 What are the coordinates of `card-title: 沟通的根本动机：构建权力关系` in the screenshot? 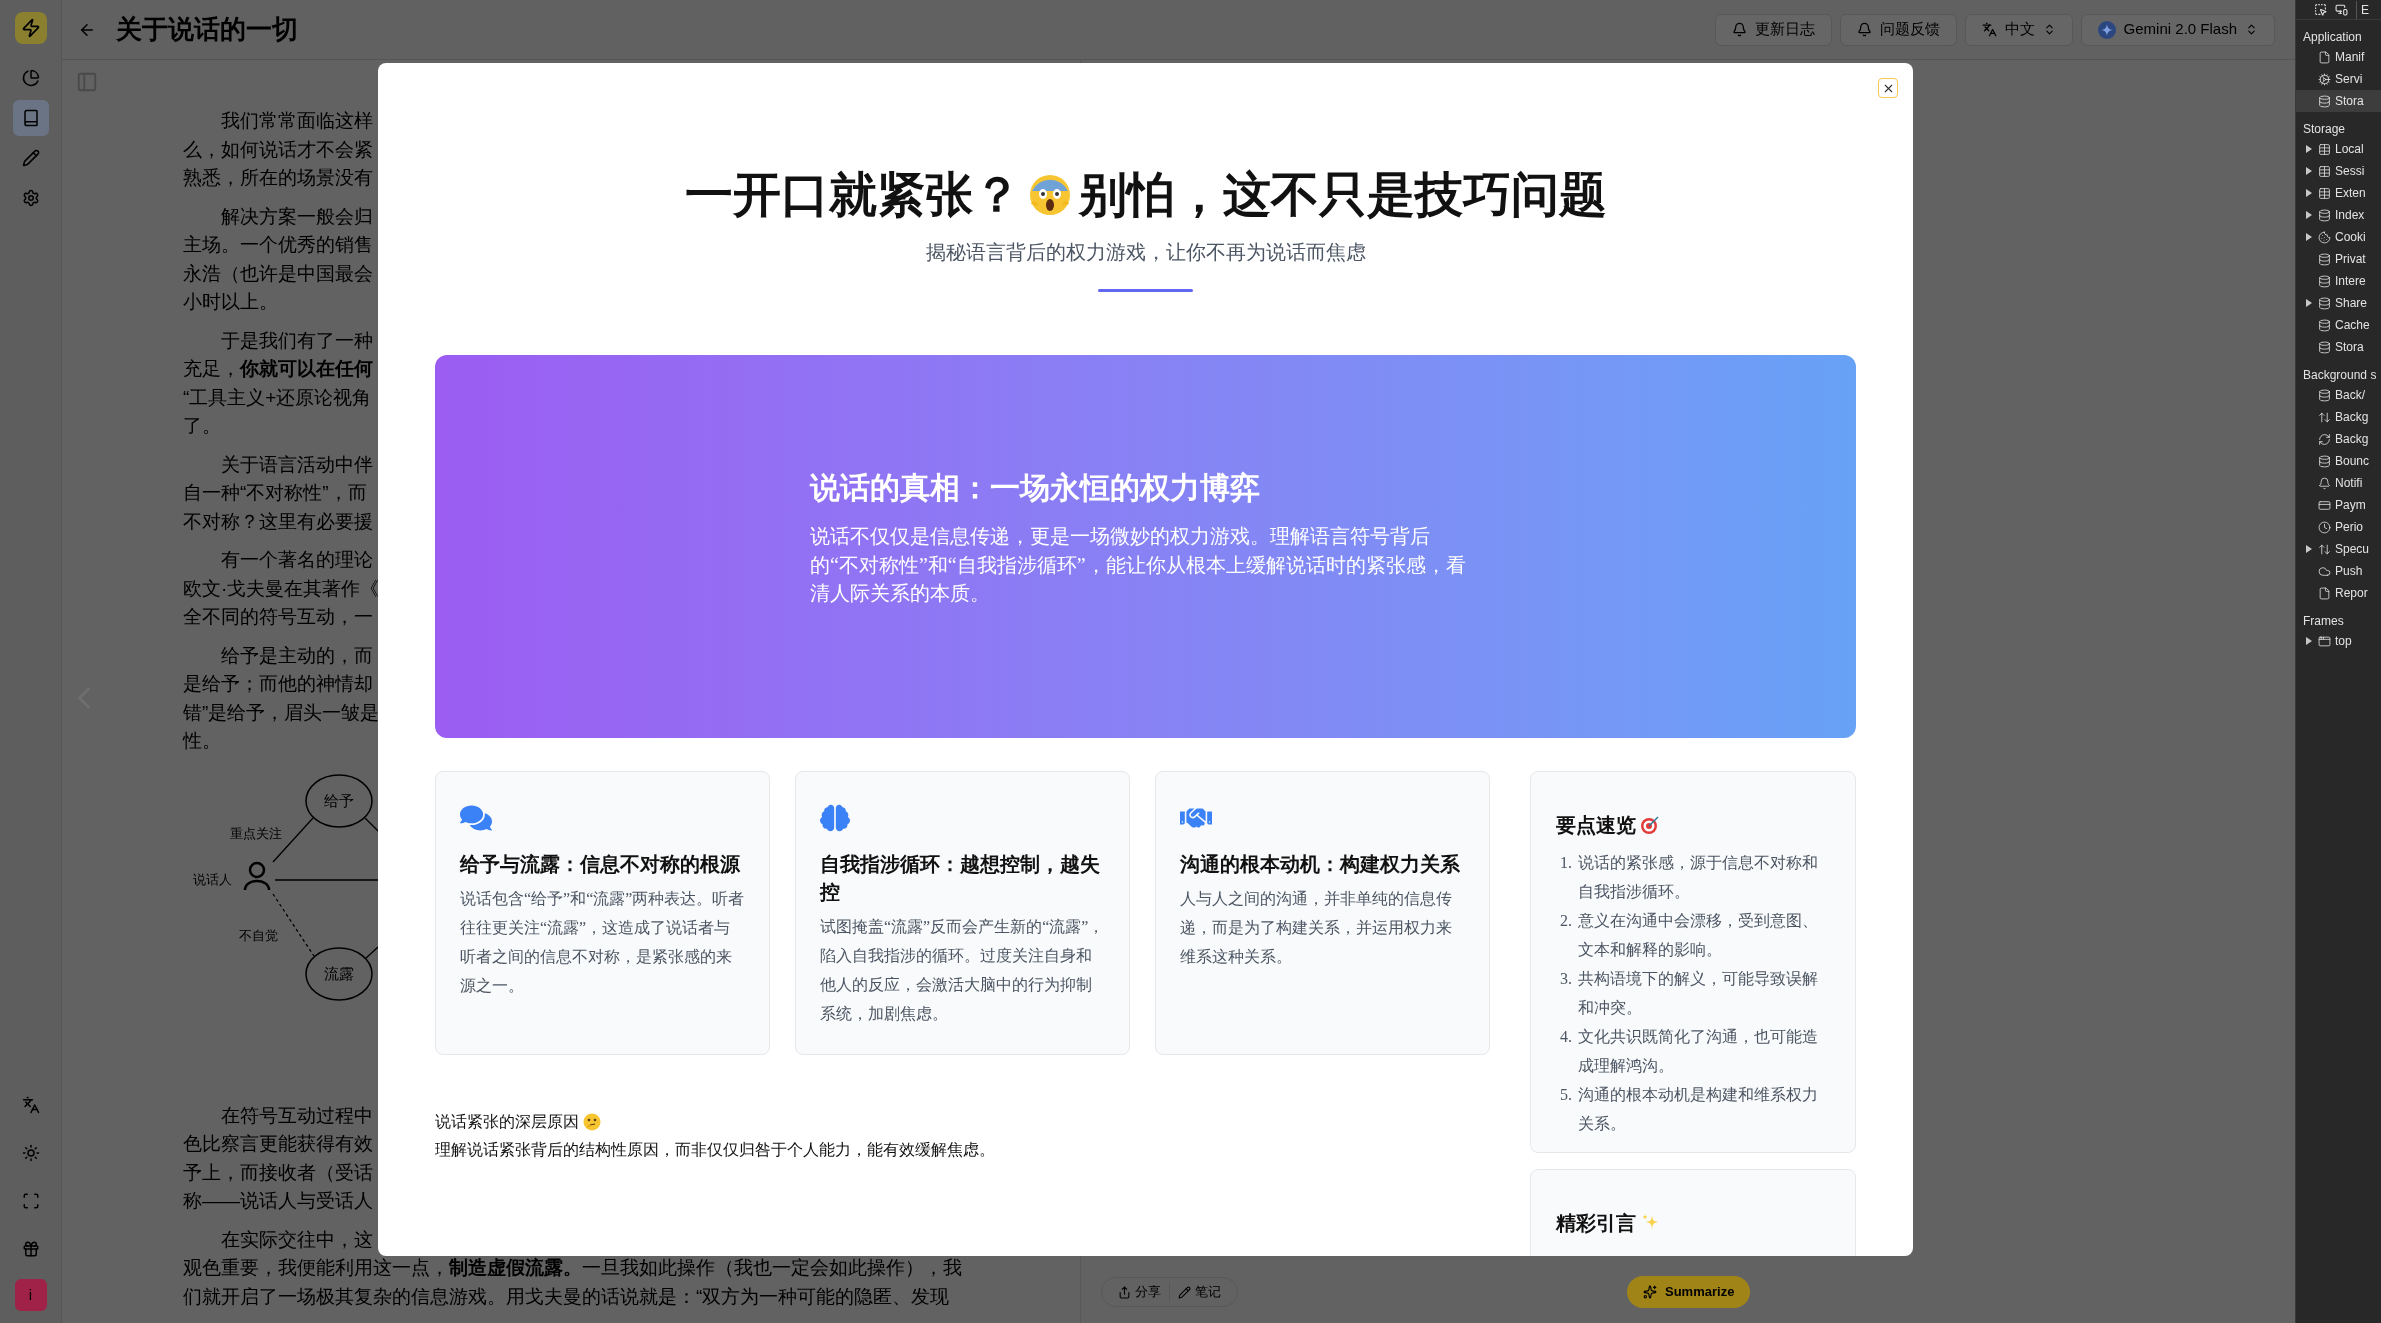 It's located at (1320, 864).